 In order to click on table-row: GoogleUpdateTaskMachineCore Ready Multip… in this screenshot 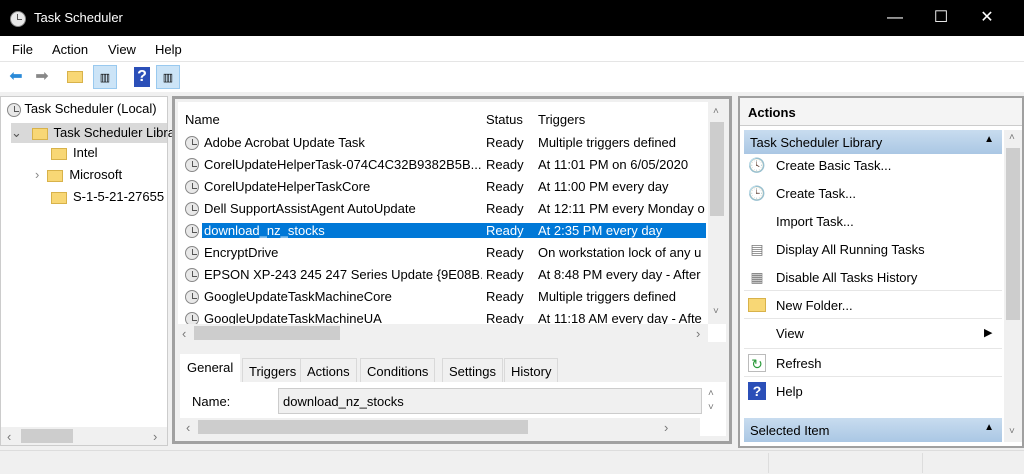, I will do `click(444, 297)`.